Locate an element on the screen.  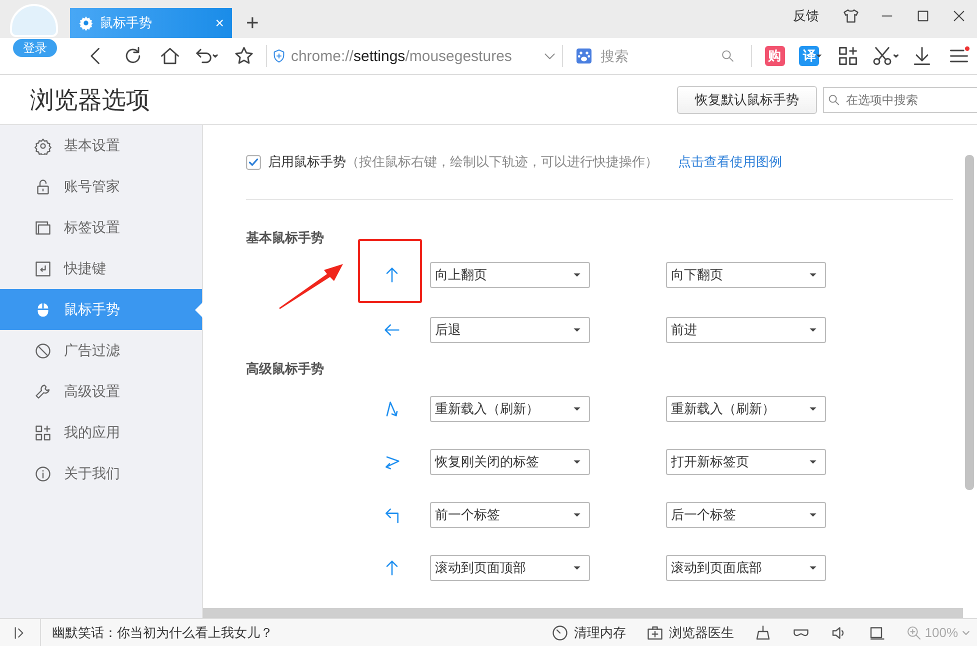
action-dropdown: 打开新标签页 is located at coordinates (746, 462).